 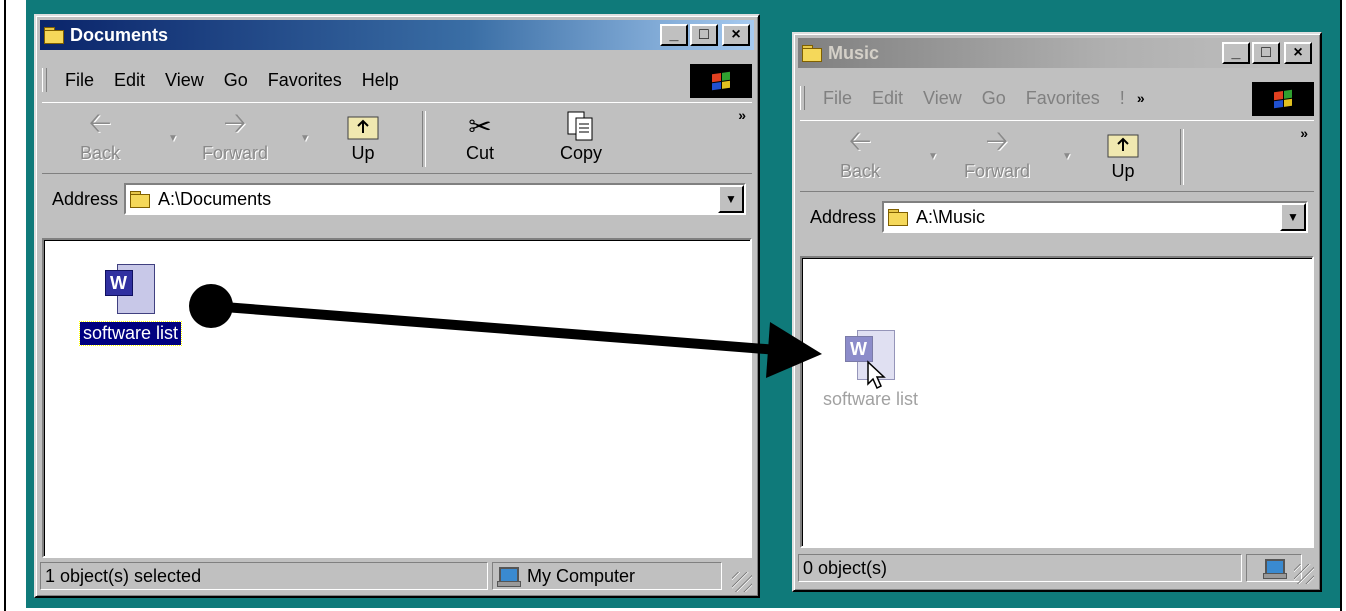 I want to click on drag-arrowhead, so click(x=794, y=350).